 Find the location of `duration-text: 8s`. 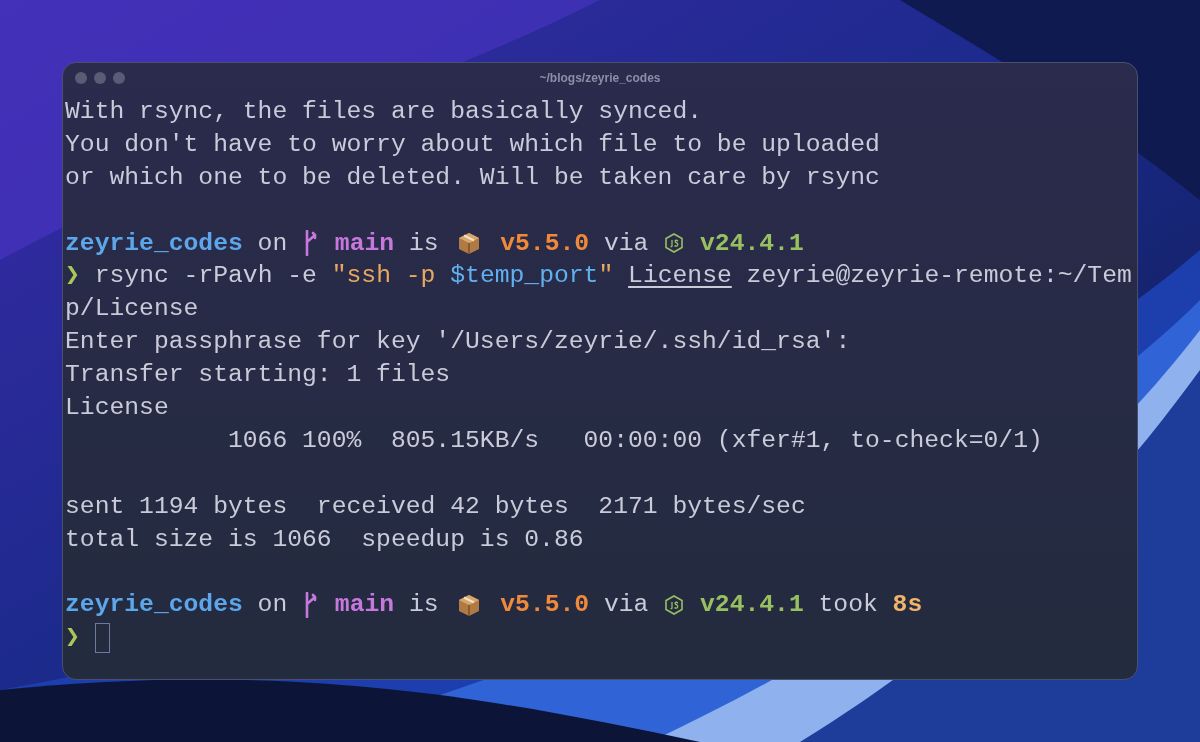

duration-text: 8s is located at coordinates (907, 605).